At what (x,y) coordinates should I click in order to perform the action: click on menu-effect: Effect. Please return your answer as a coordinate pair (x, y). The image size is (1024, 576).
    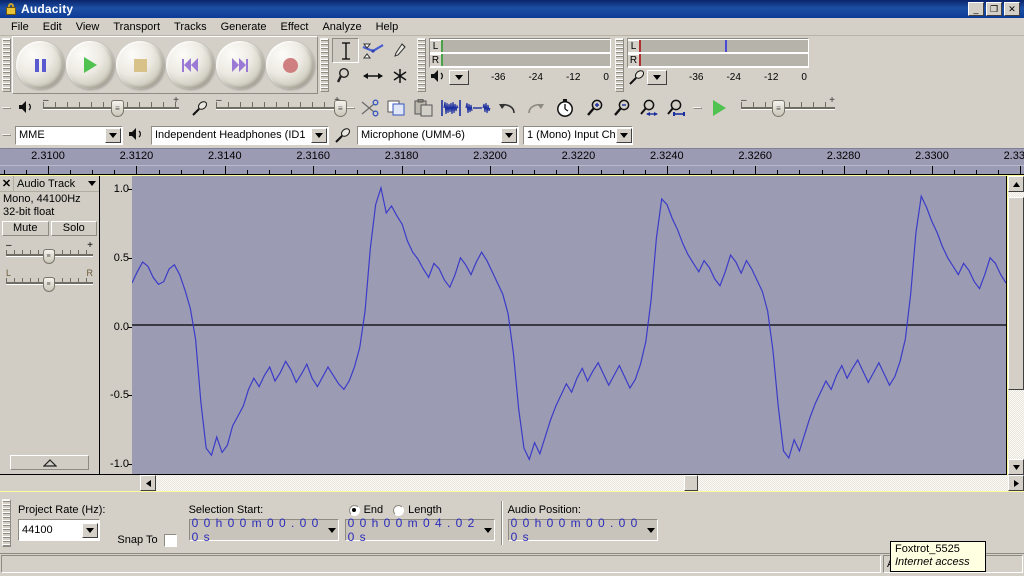
    Looking at the image, I should click on (295, 27).